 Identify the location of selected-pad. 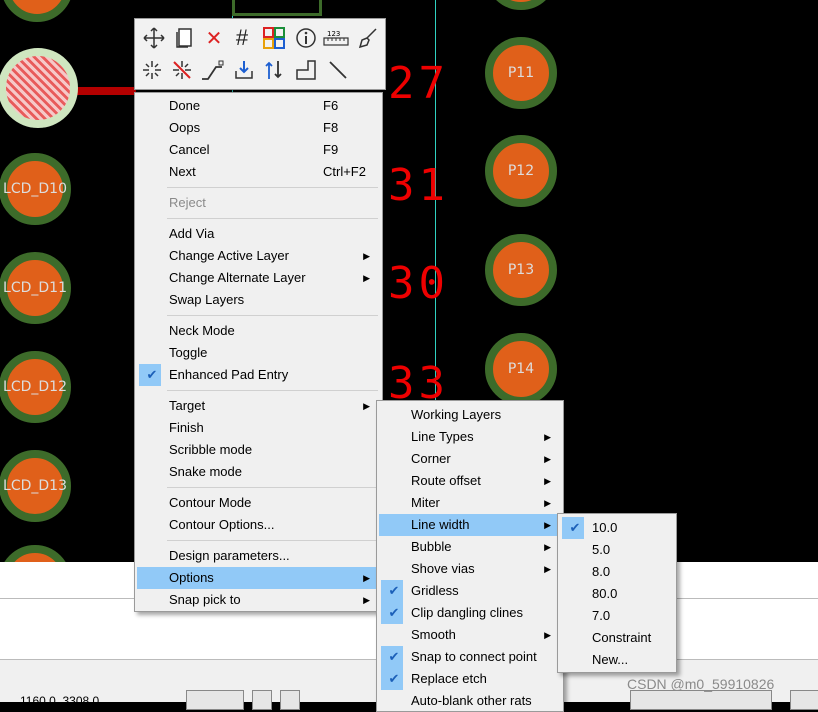
(39, 88).